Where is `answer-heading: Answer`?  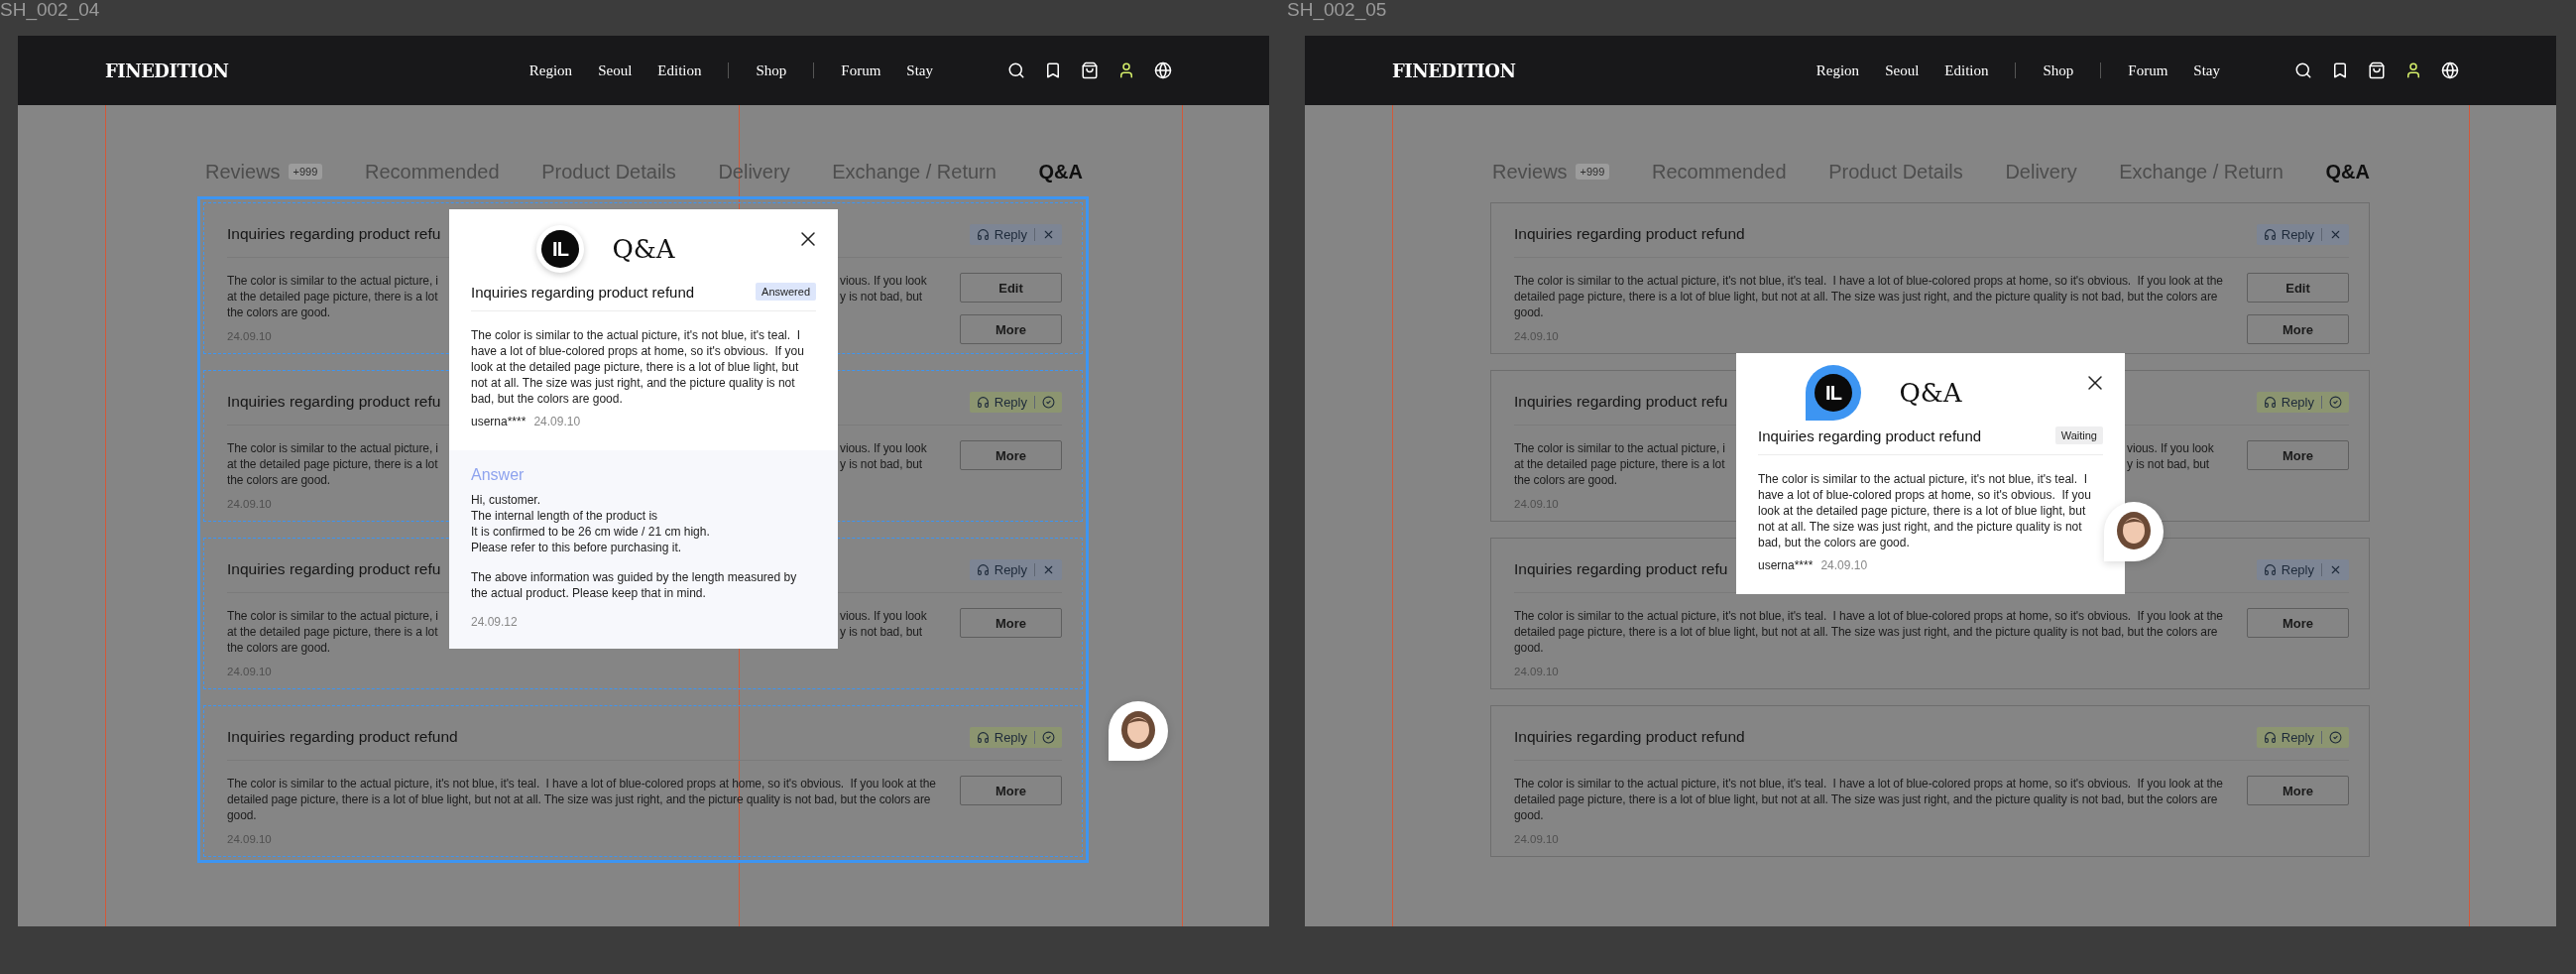
answer-heading: Answer is located at coordinates (499, 475).